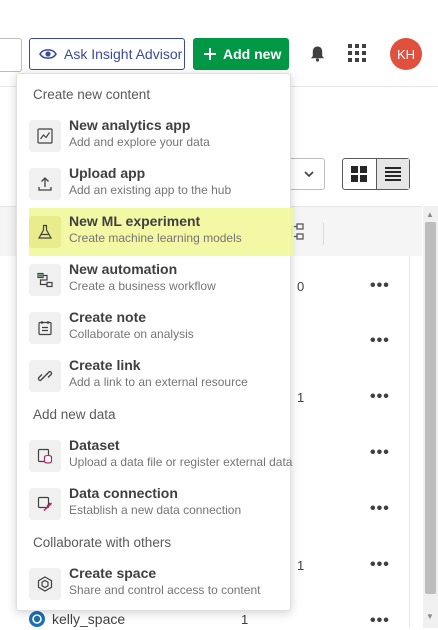 The image size is (438, 630). What do you see at coordinates (155, 238) in the screenshot?
I see `menu-item-subtitle: Create machine learning models` at bounding box center [155, 238].